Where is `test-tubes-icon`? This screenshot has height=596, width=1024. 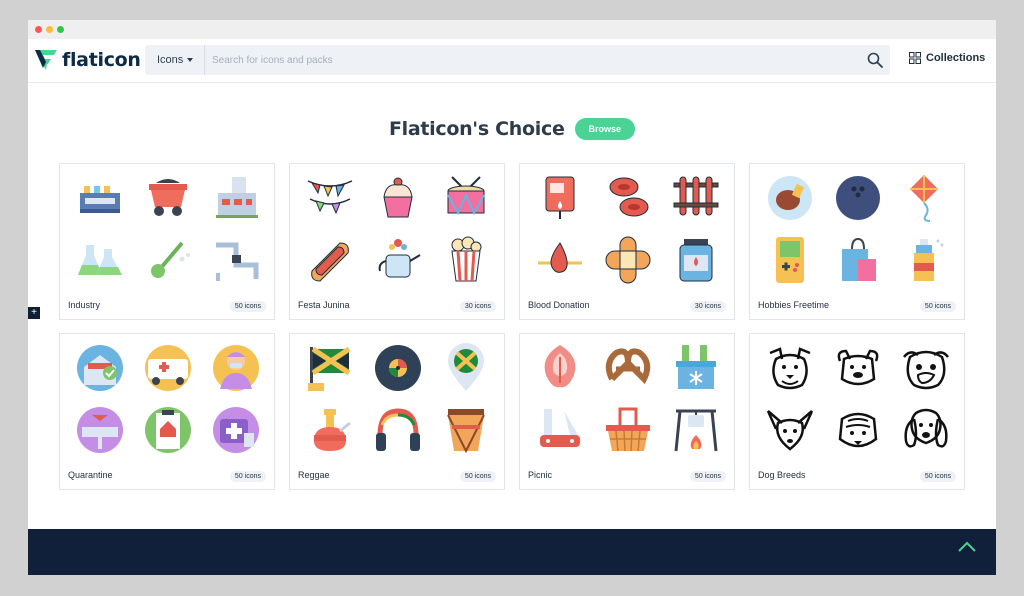
test-tubes-icon is located at coordinates (696, 198).